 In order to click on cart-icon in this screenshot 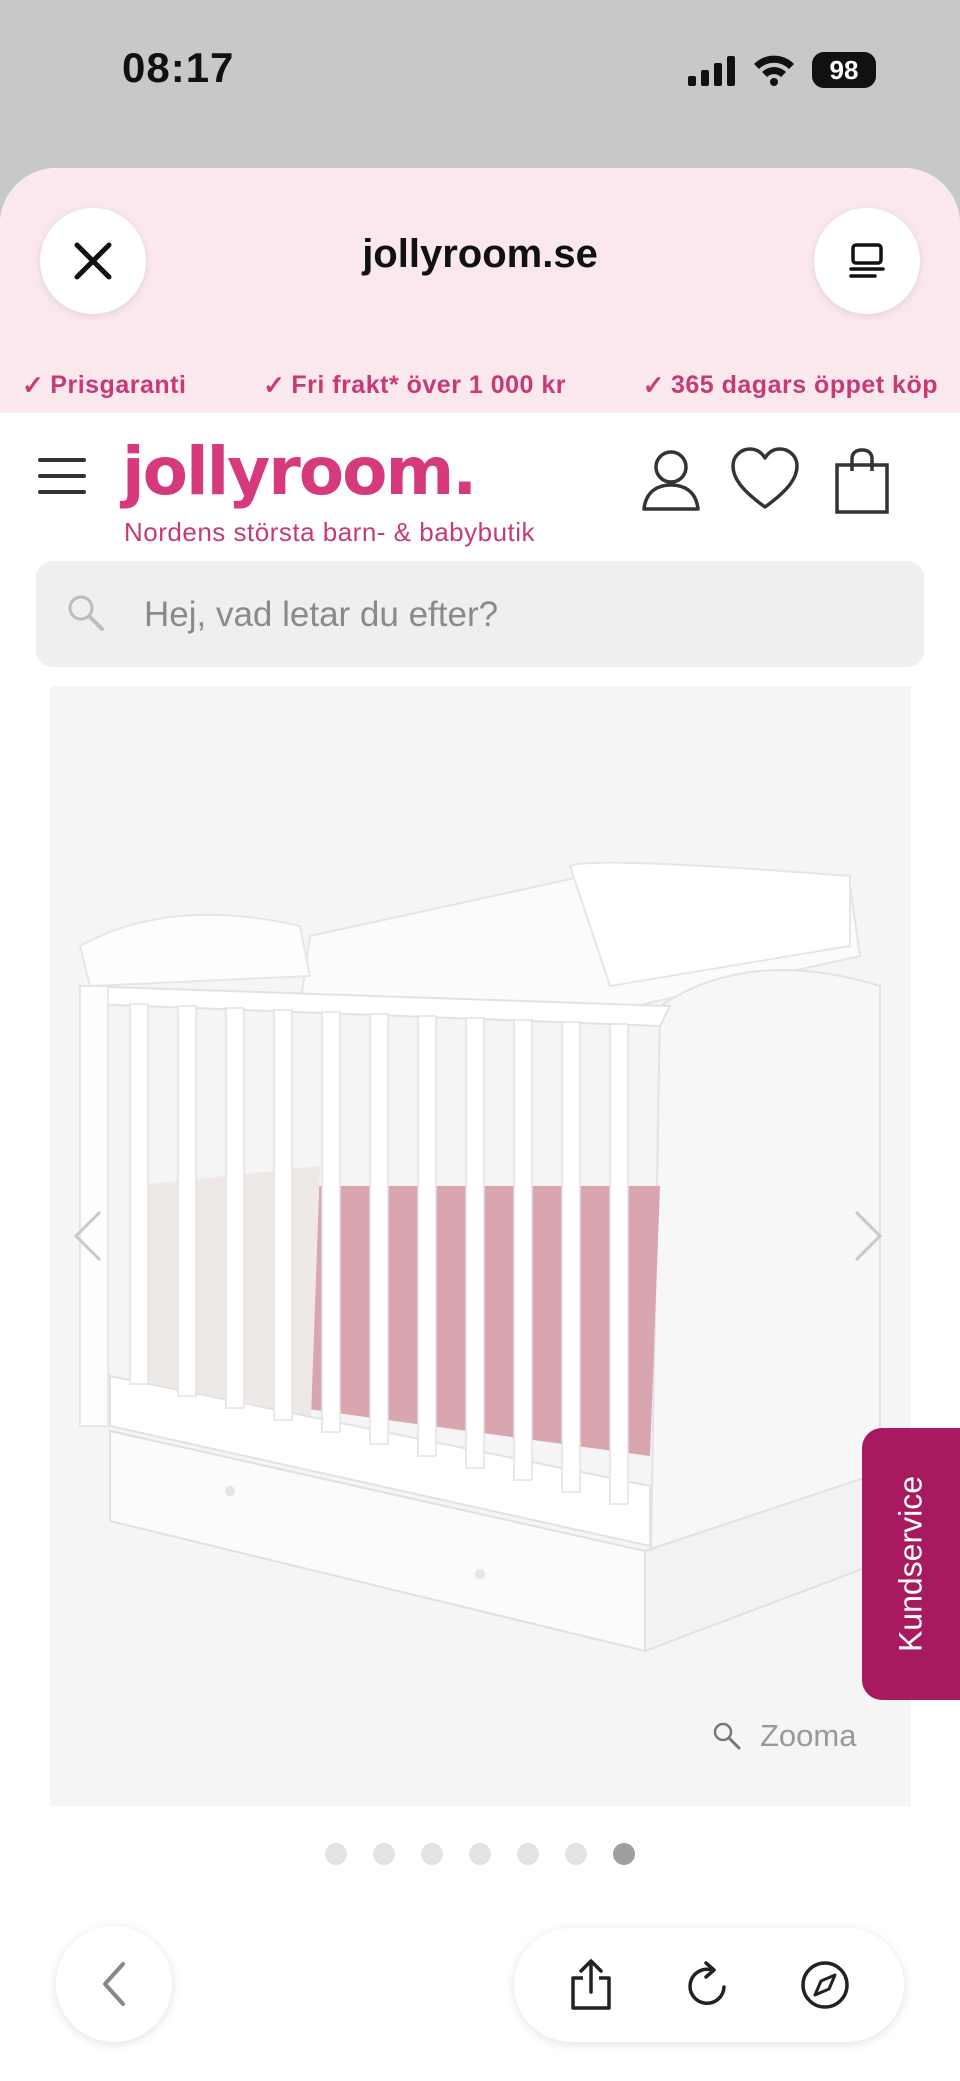, I will do `click(862, 481)`.